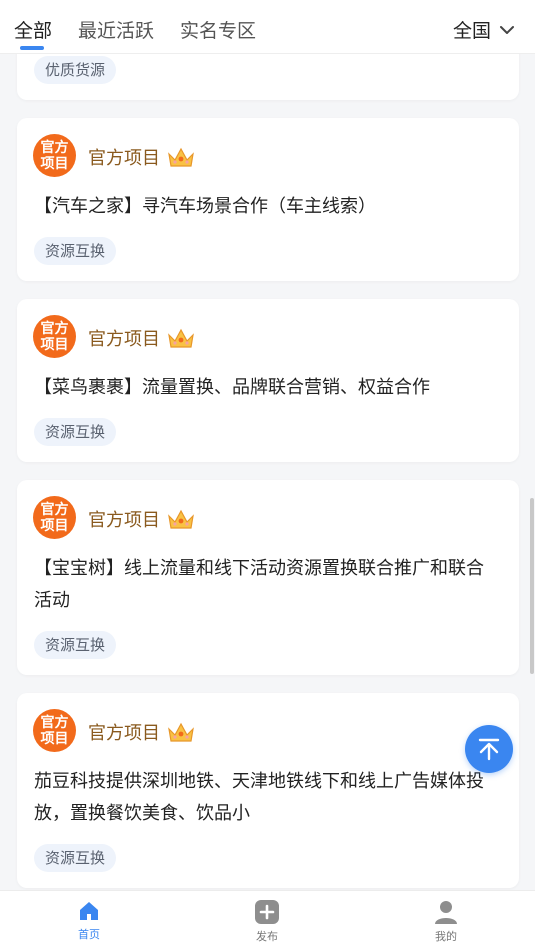 This screenshot has height=951, width=535. What do you see at coordinates (267, 912) in the screenshot?
I see `add-icon` at bounding box center [267, 912].